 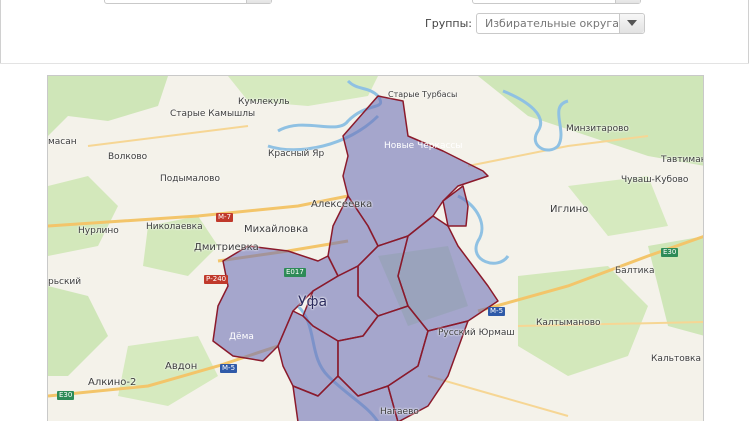 I want to click on map-label-alekseevka: Алексеевка, so click(x=342, y=204).